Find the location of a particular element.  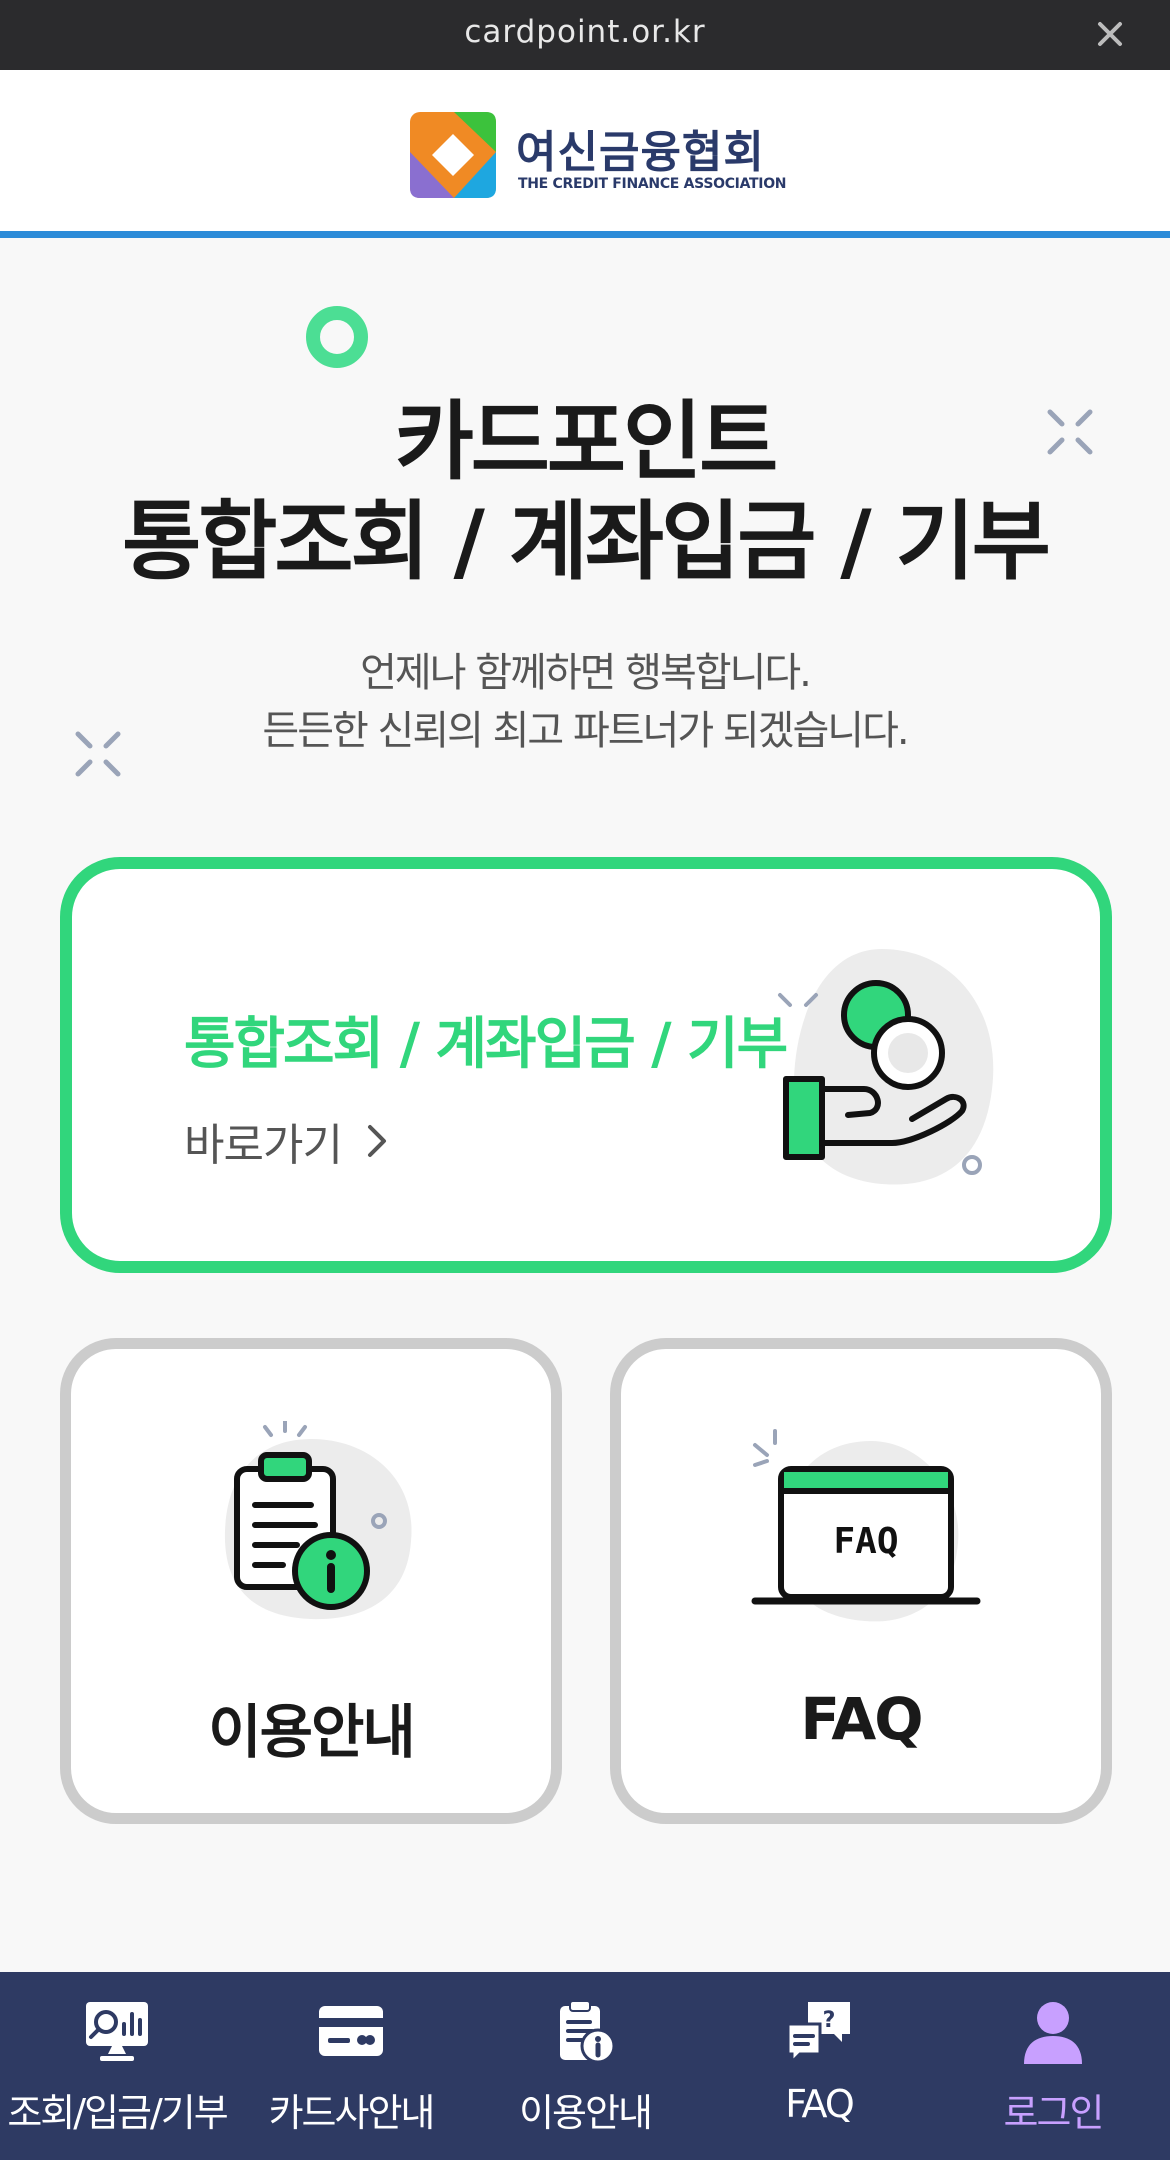

logo-subtitle: THE CREDIT FINANCE ASSOCIATION is located at coordinates (652, 184).